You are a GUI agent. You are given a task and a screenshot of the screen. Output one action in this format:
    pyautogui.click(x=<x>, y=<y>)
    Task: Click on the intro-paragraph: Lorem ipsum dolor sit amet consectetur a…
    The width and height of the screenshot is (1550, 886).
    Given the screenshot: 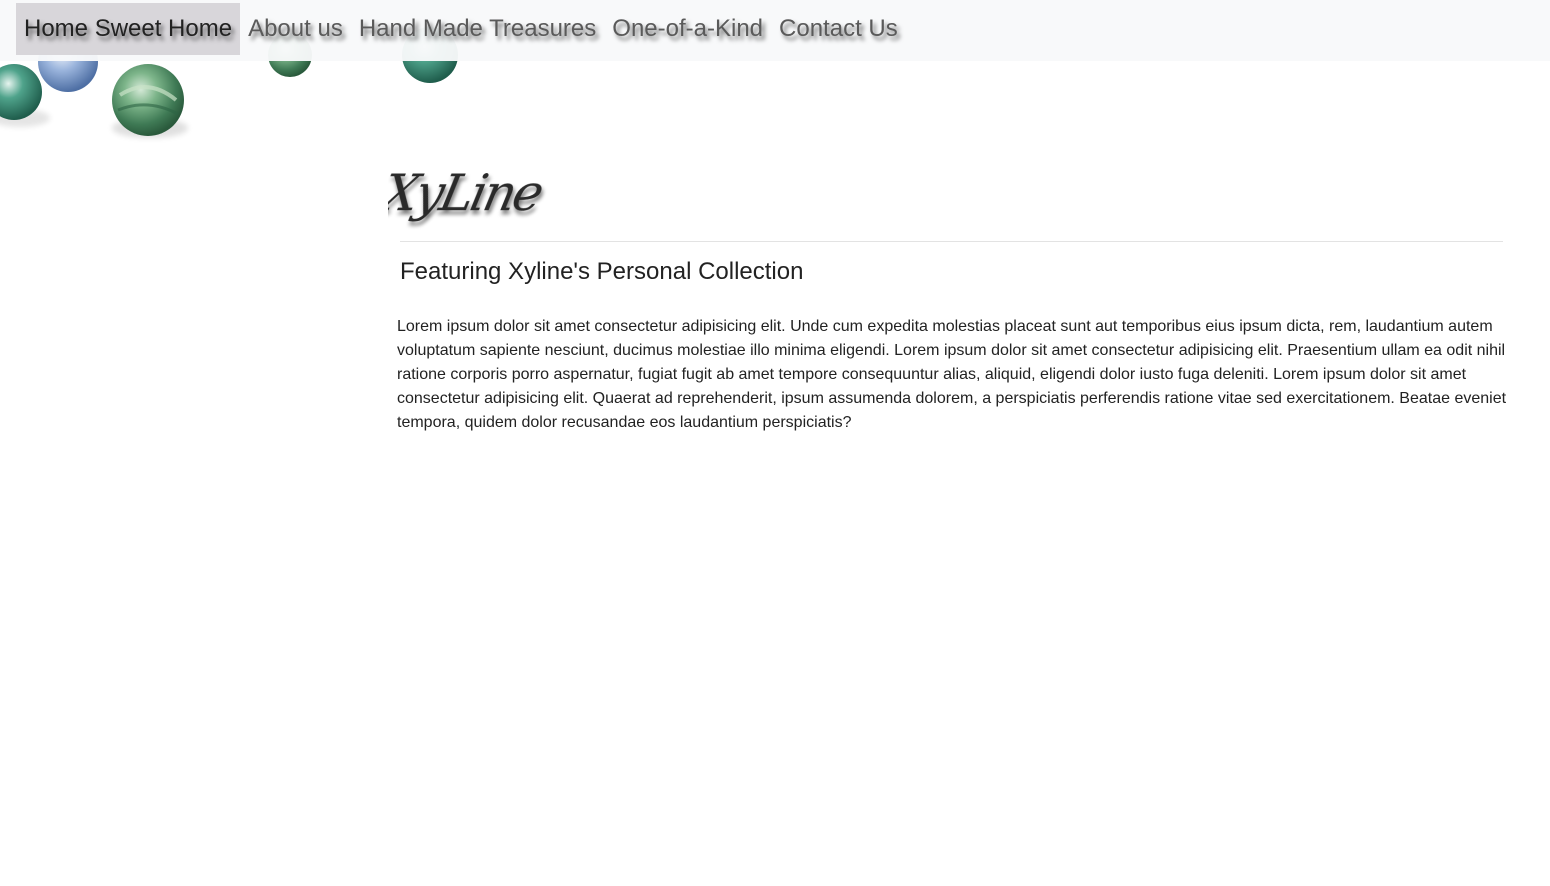 What is the action you would take?
    pyautogui.click(x=952, y=374)
    